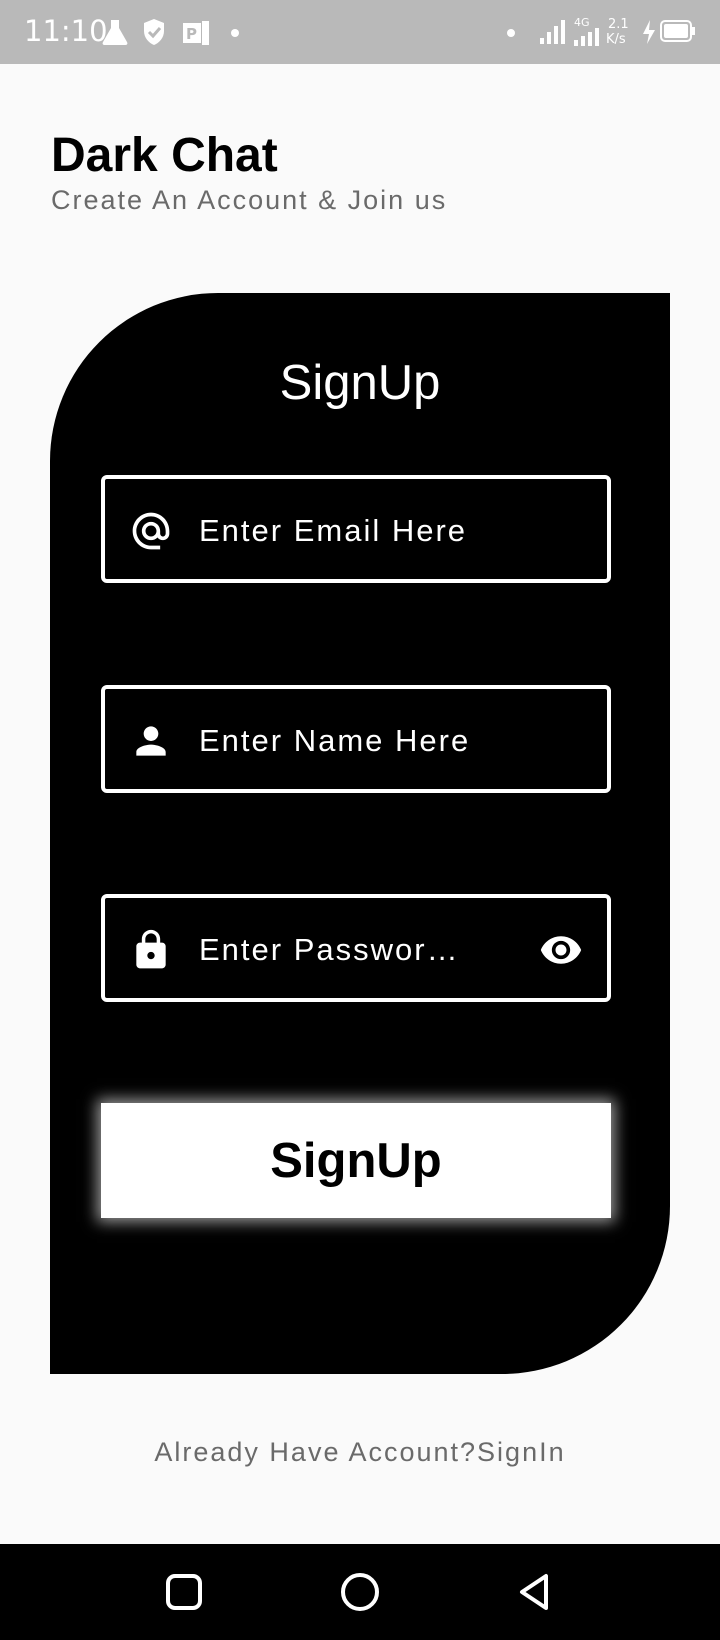  What do you see at coordinates (360, 32) in the screenshot?
I see `status-bar: 11:10 P 4G 2.1 K/s` at bounding box center [360, 32].